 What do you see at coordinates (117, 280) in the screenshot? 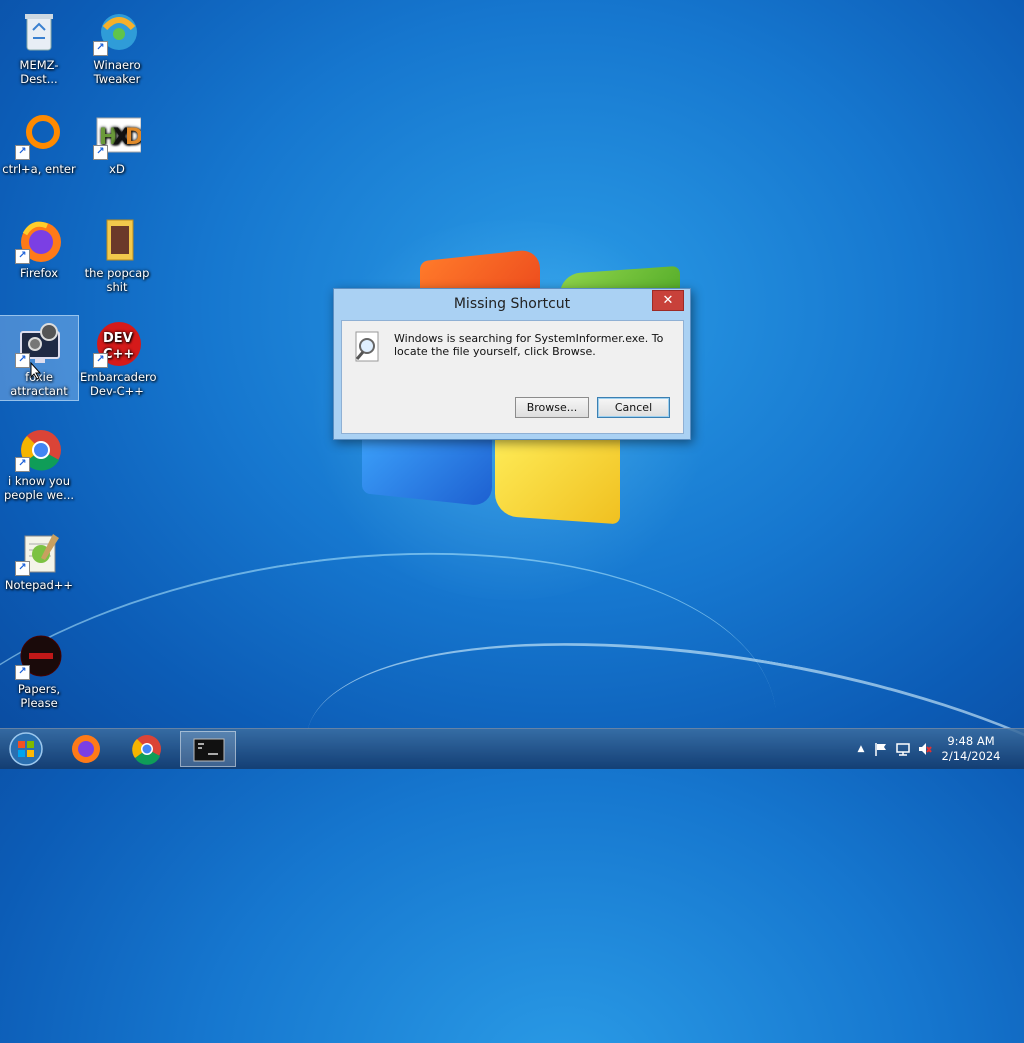
I see `desktop-icon-label: the popcap shit` at bounding box center [117, 280].